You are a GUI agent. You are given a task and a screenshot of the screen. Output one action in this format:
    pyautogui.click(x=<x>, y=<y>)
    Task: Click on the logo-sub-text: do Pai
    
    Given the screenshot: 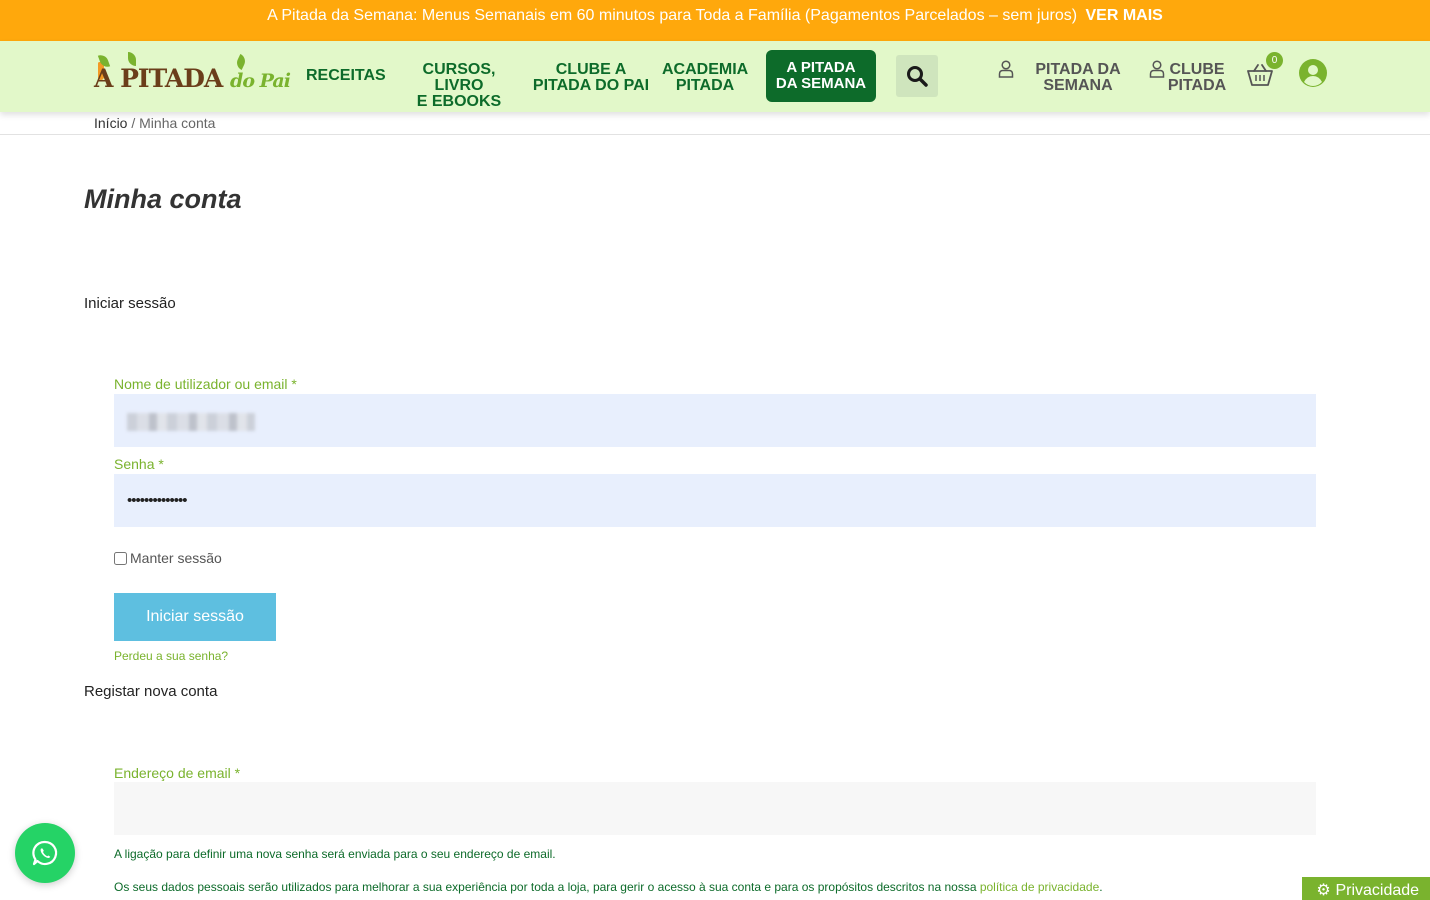 What is the action you would take?
    pyautogui.click(x=260, y=81)
    